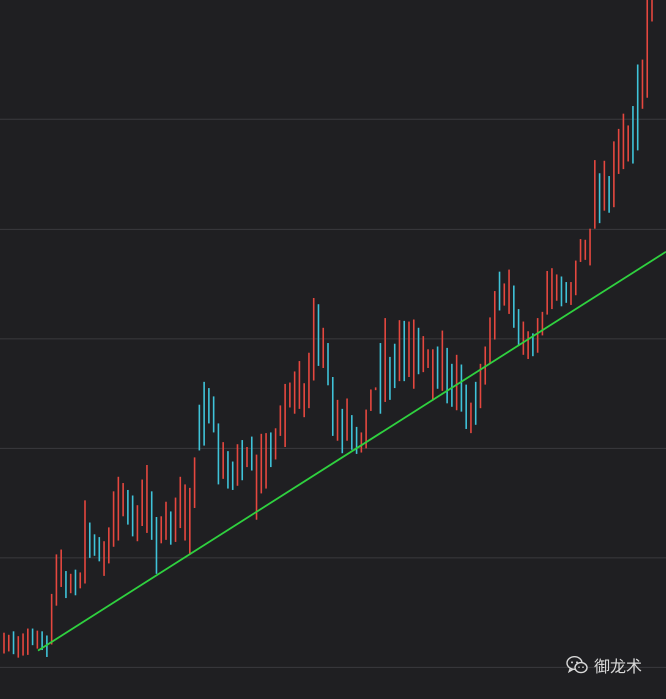  I want to click on watermark: 御龙术, so click(604, 665).